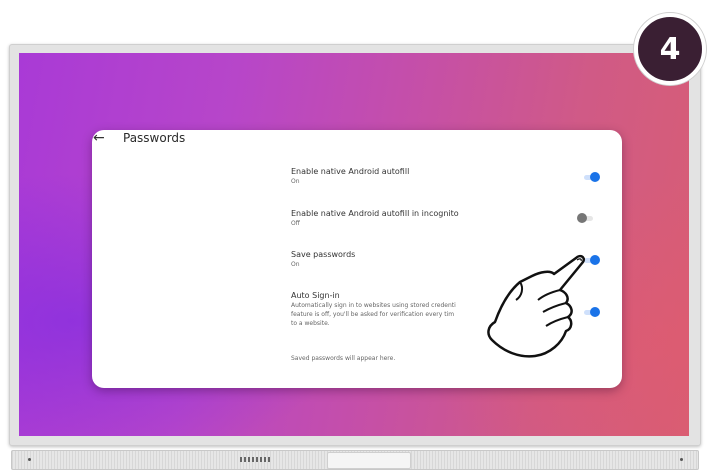 The width and height of the screenshot is (707, 474). What do you see at coordinates (536, 306) in the screenshot?
I see `pointing-hand-icon` at bounding box center [536, 306].